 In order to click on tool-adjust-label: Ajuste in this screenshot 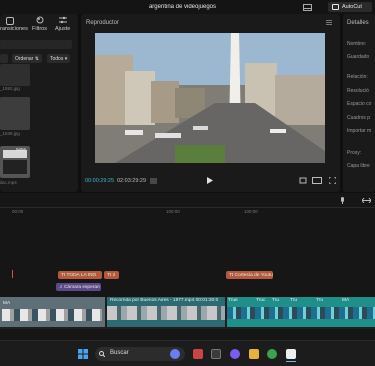, I will do `click(62, 29)`.